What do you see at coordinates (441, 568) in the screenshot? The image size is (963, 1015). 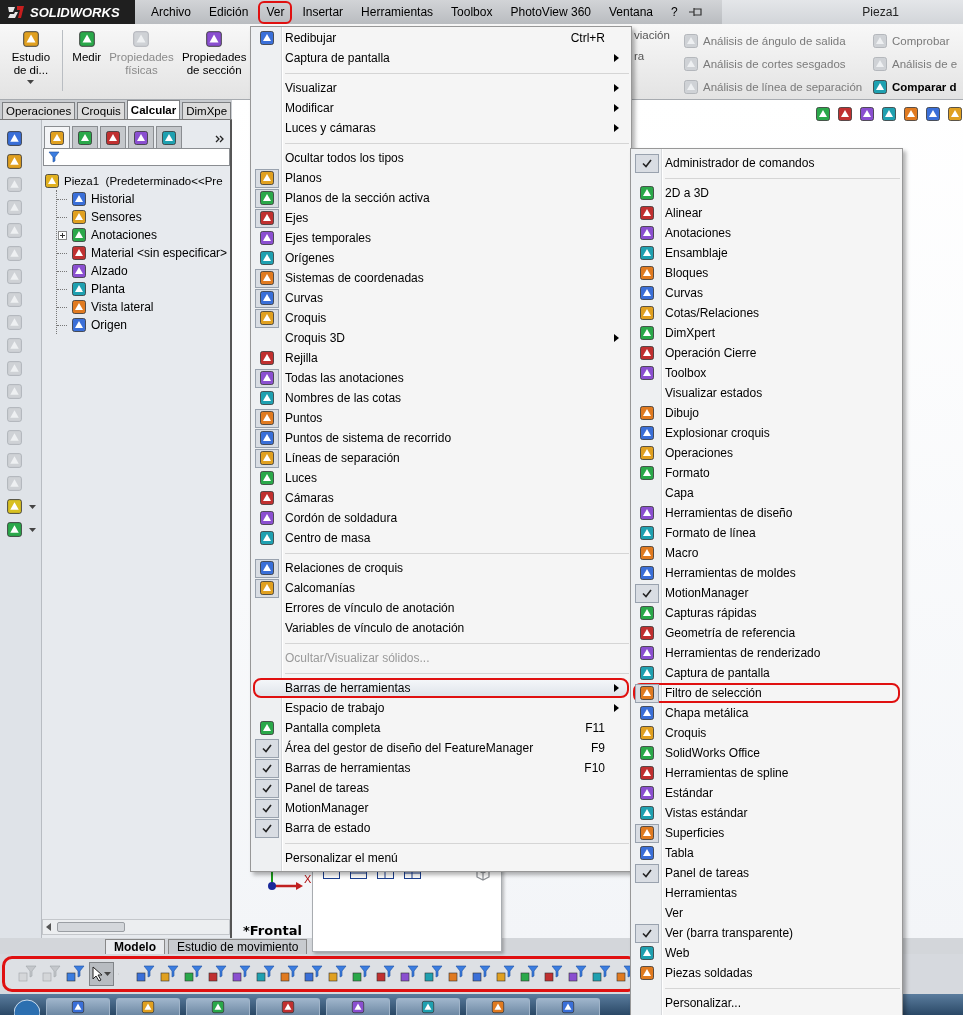 I see `menu-item: Relaciones de croquis` at bounding box center [441, 568].